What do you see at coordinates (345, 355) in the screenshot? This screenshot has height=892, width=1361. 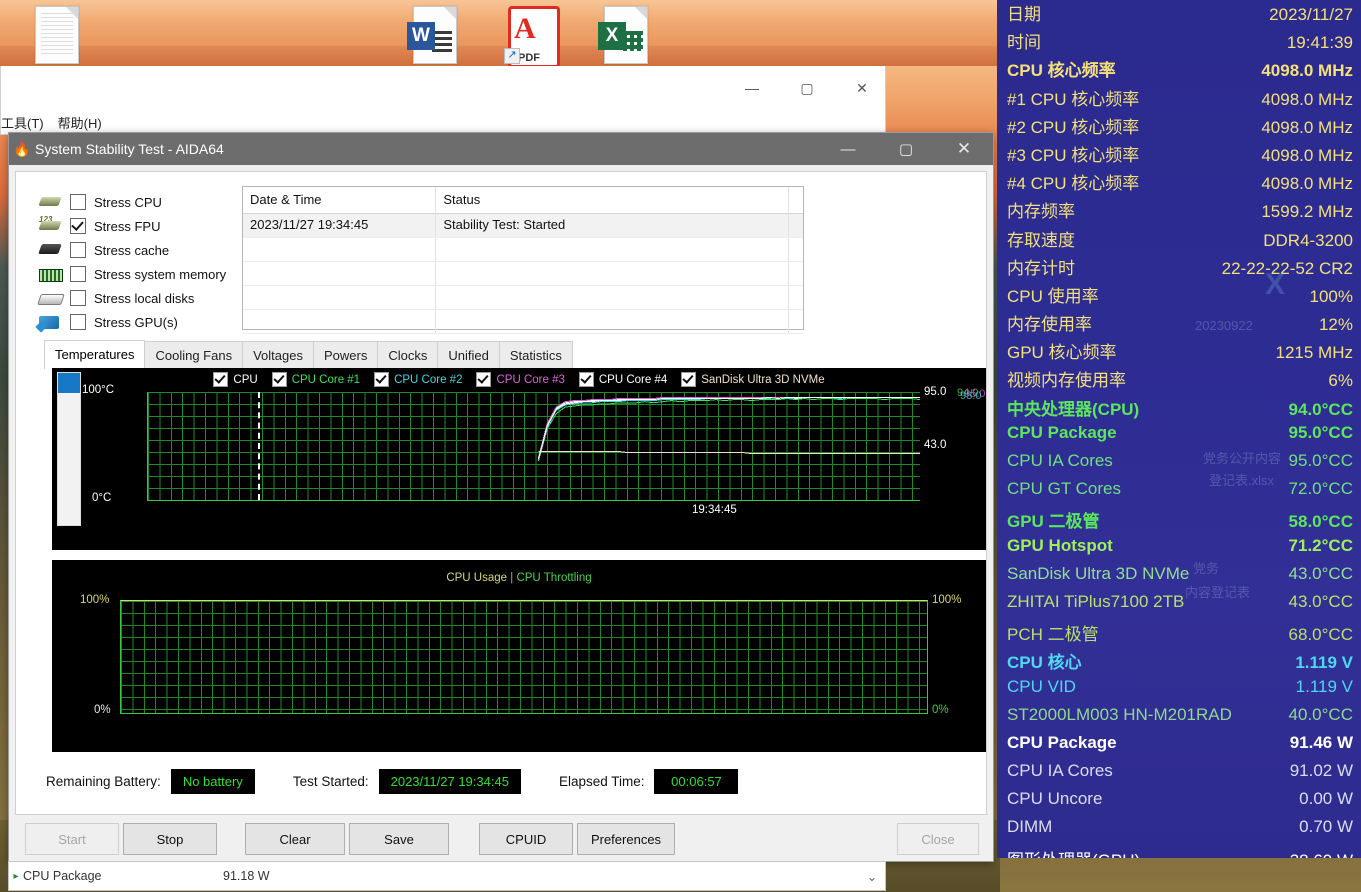 I see `tab-powers: Powers` at bounding box center [345, 355].